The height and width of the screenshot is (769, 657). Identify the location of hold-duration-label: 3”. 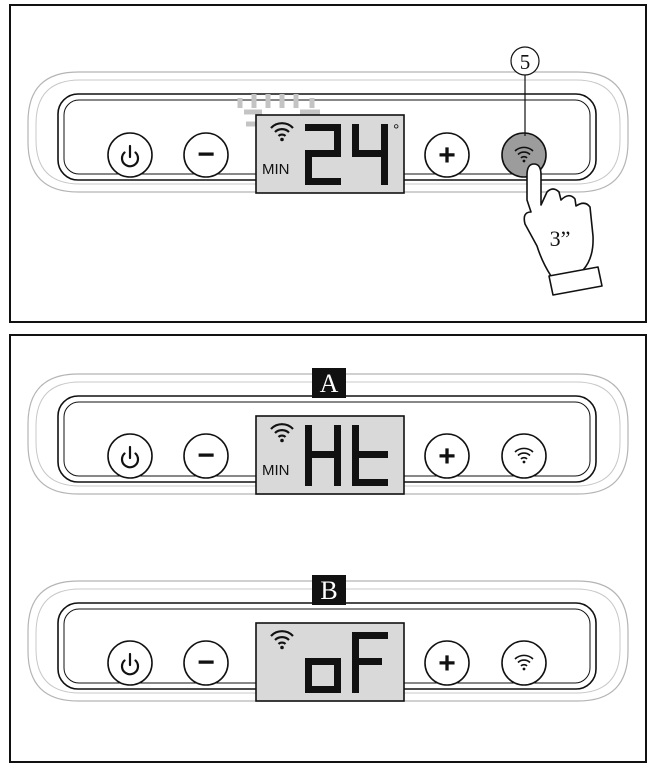
(560, 238).